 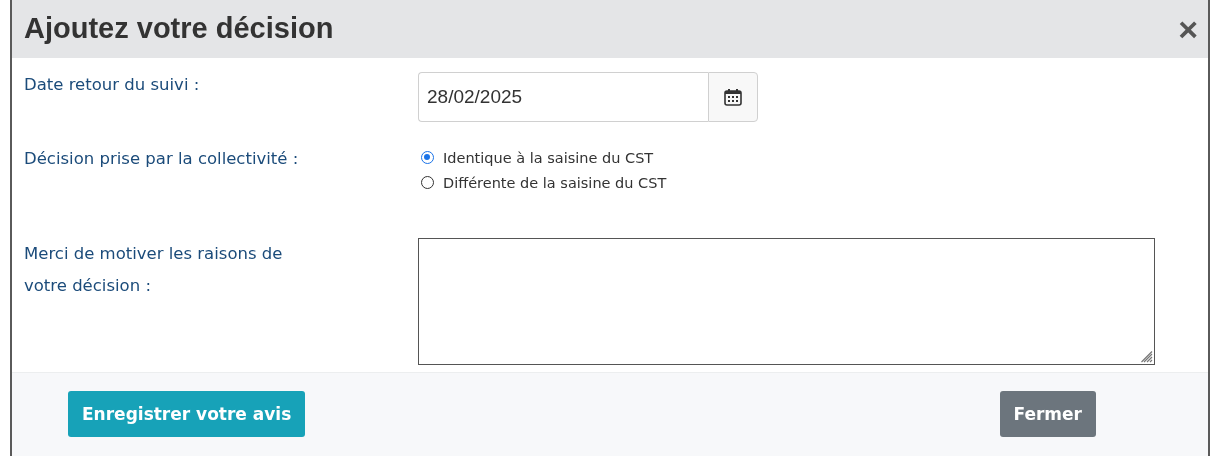 What do you see at coordinates (112, 84) in the screenshot?
I see `field-label: Date retour du suivi :` at bounding box center [112, 84].